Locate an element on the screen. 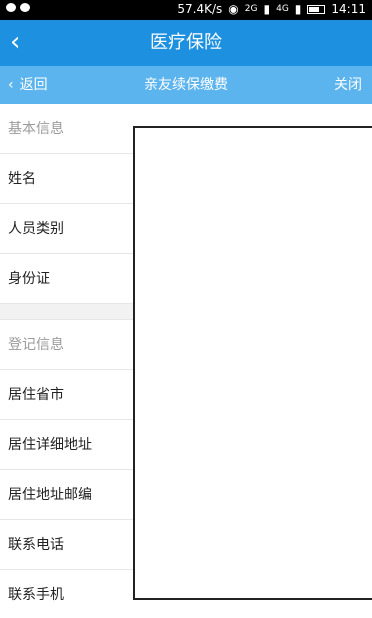 This screenshot has width=372, height=618. sub-nav-bar: ‹ 返回 亲友续保缴费 关闭 is located at coordinates (186, 85).